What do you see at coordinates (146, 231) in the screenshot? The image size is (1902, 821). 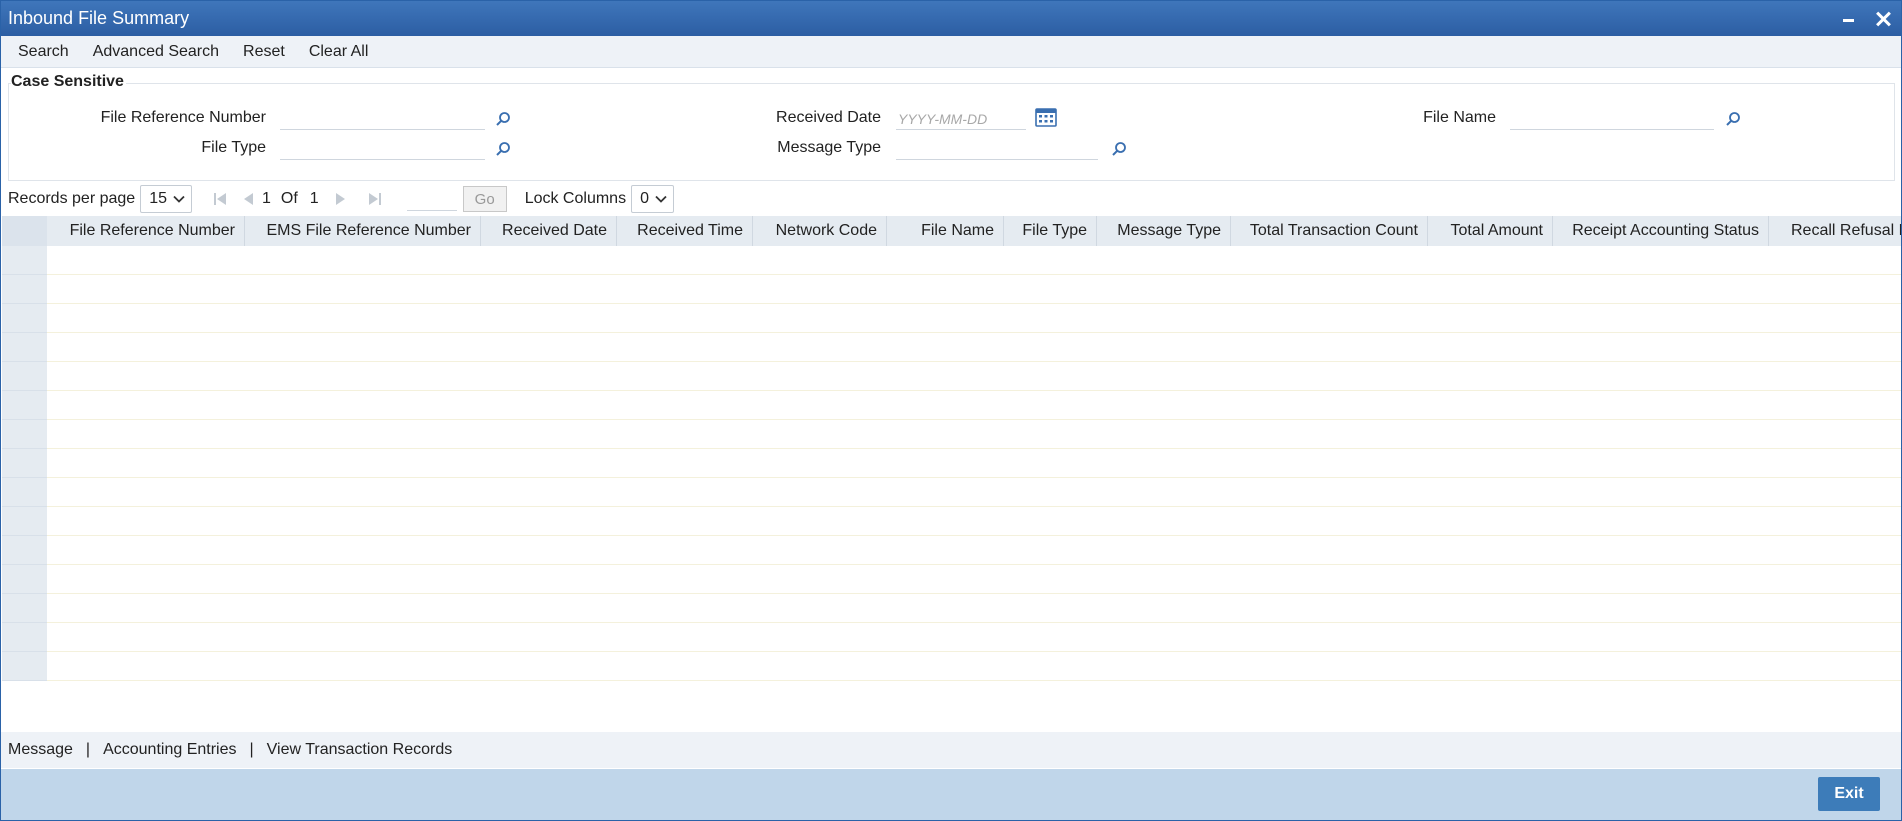 I see `column-file-reference-number: File Reference Number` at bounding box center [146, 231].